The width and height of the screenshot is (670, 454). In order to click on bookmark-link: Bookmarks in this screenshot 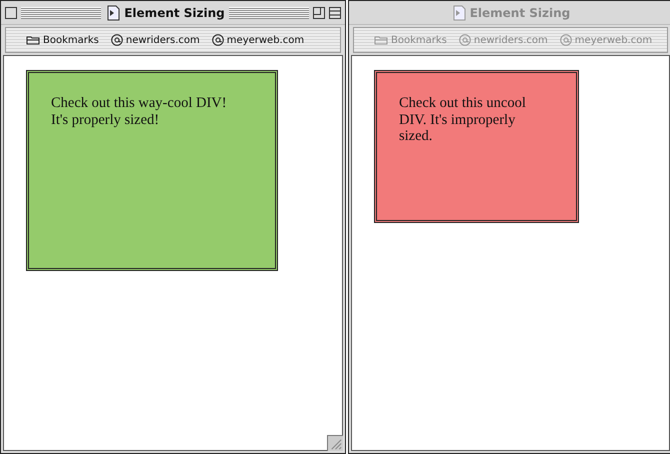, I will do `click(62, 40)`.